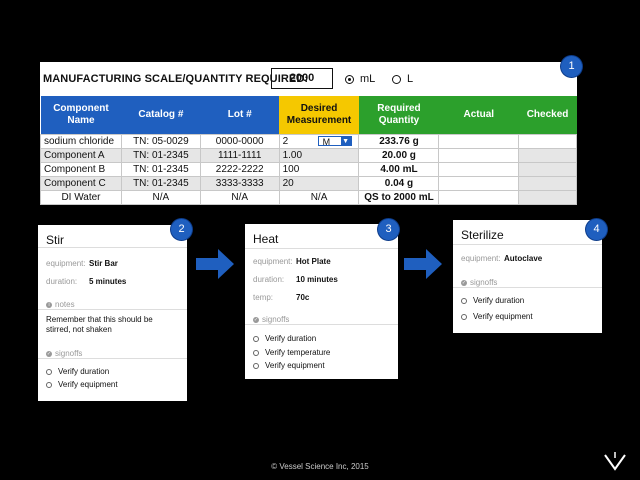 The width and height of the screenshot is (640, 480). What do you see at coordinates (319, 197) in the screenshot?
I see `desired-measurement: N/A` at bounding box center [319, 197].